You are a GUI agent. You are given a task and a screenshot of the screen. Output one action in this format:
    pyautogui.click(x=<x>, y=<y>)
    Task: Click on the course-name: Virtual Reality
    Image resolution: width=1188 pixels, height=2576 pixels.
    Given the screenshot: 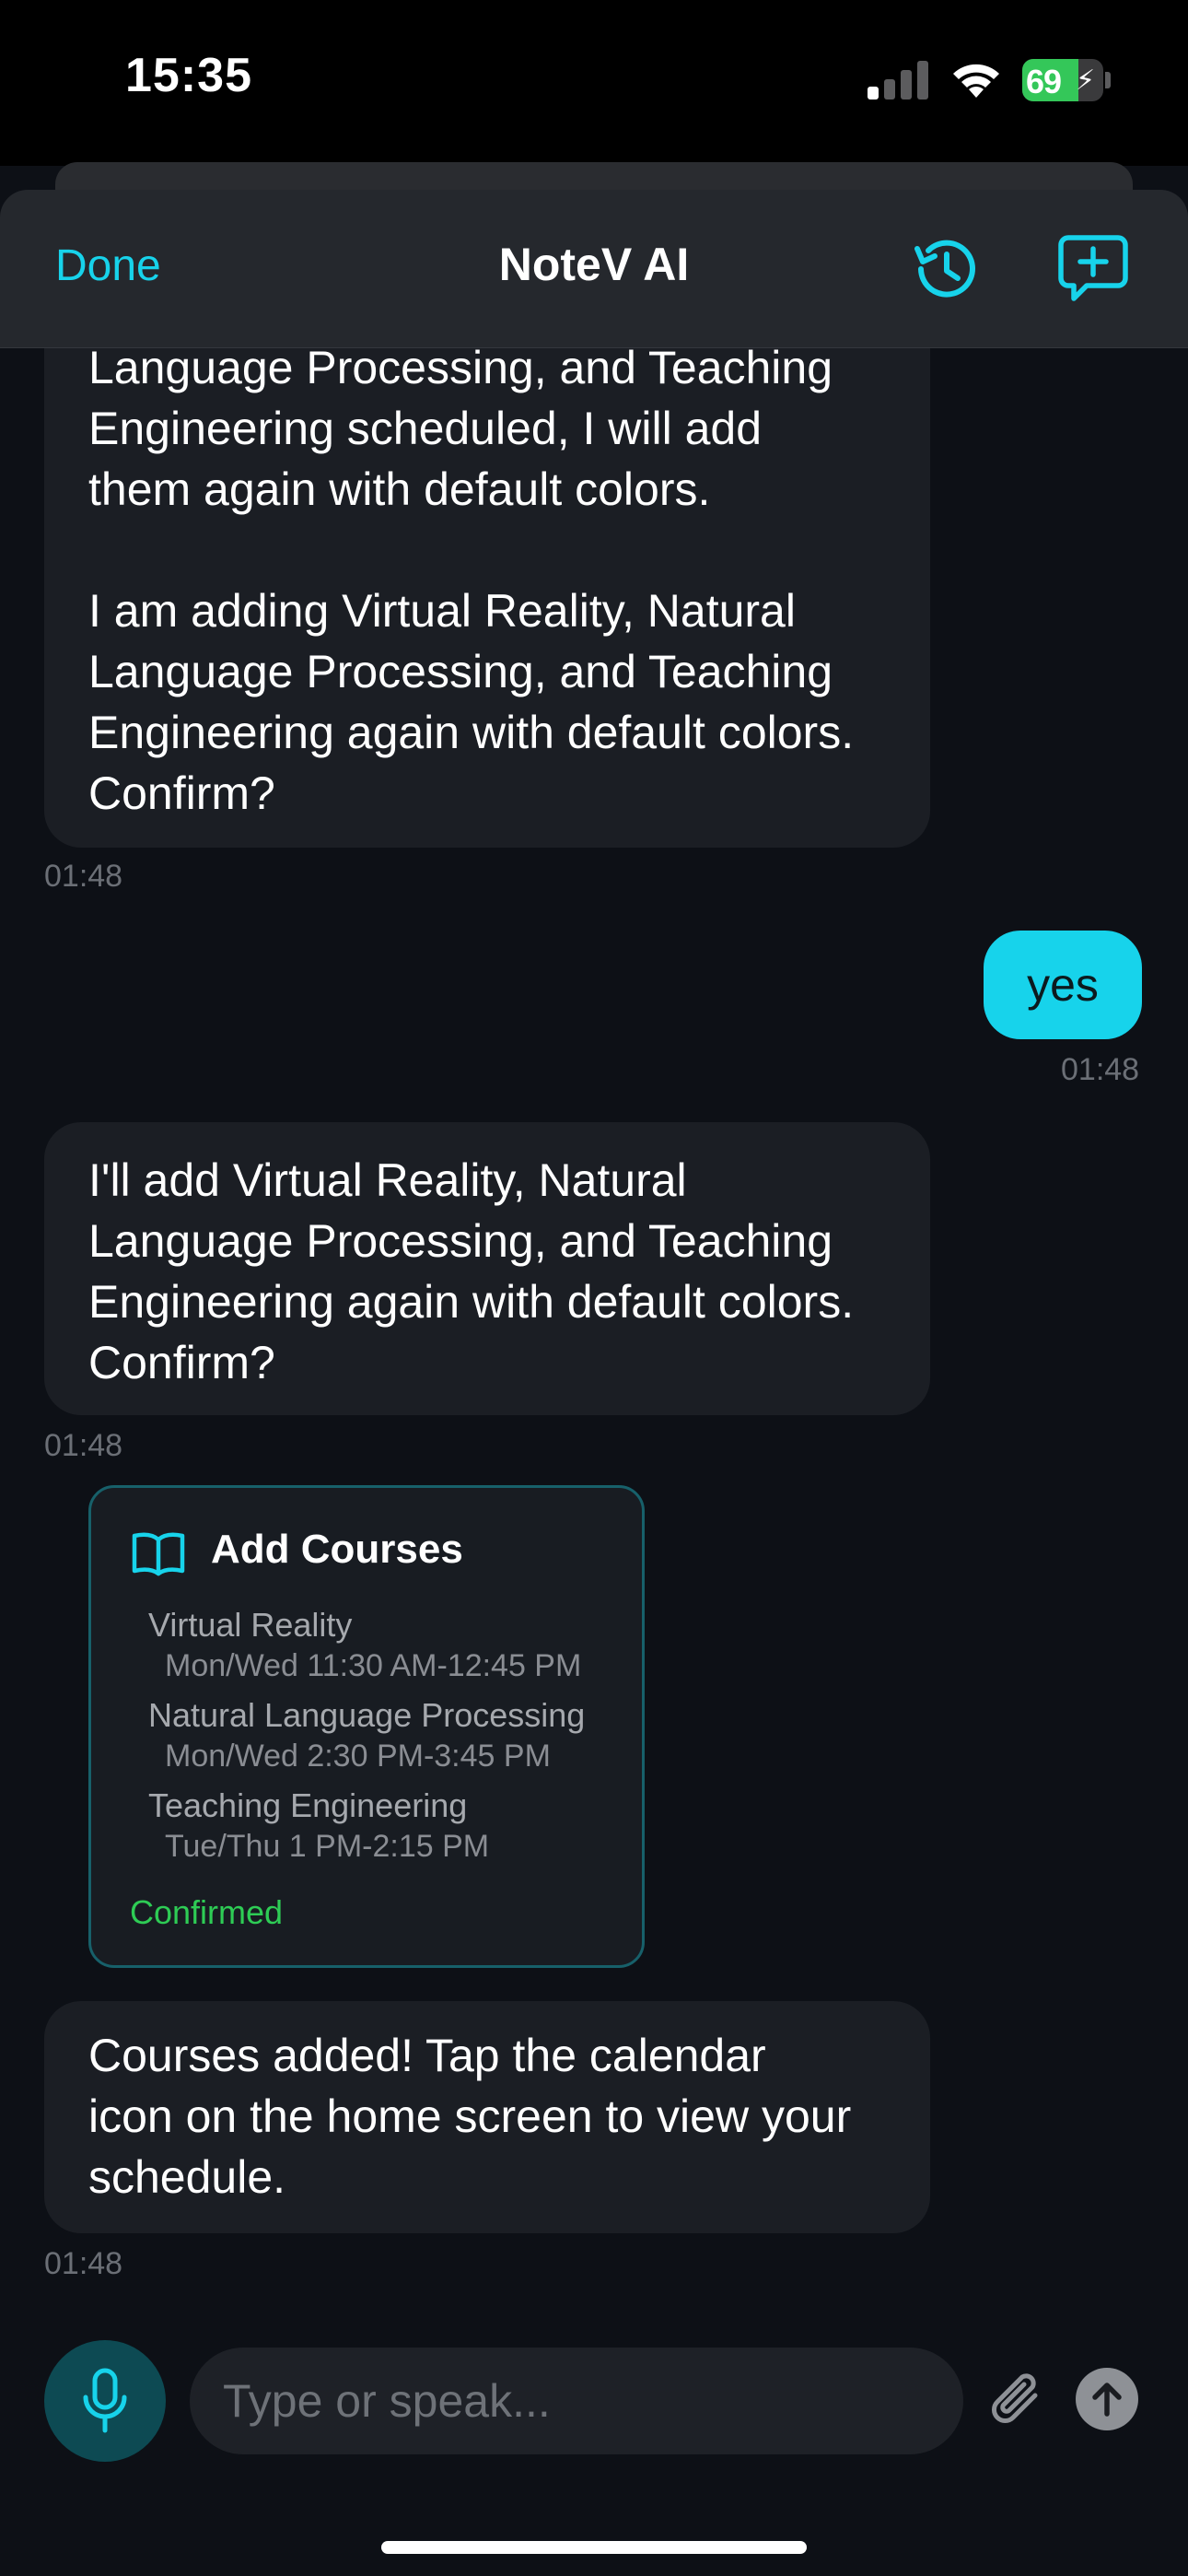 What is the action you would take?
    pyautogui.click(x=250, y=1625)
    